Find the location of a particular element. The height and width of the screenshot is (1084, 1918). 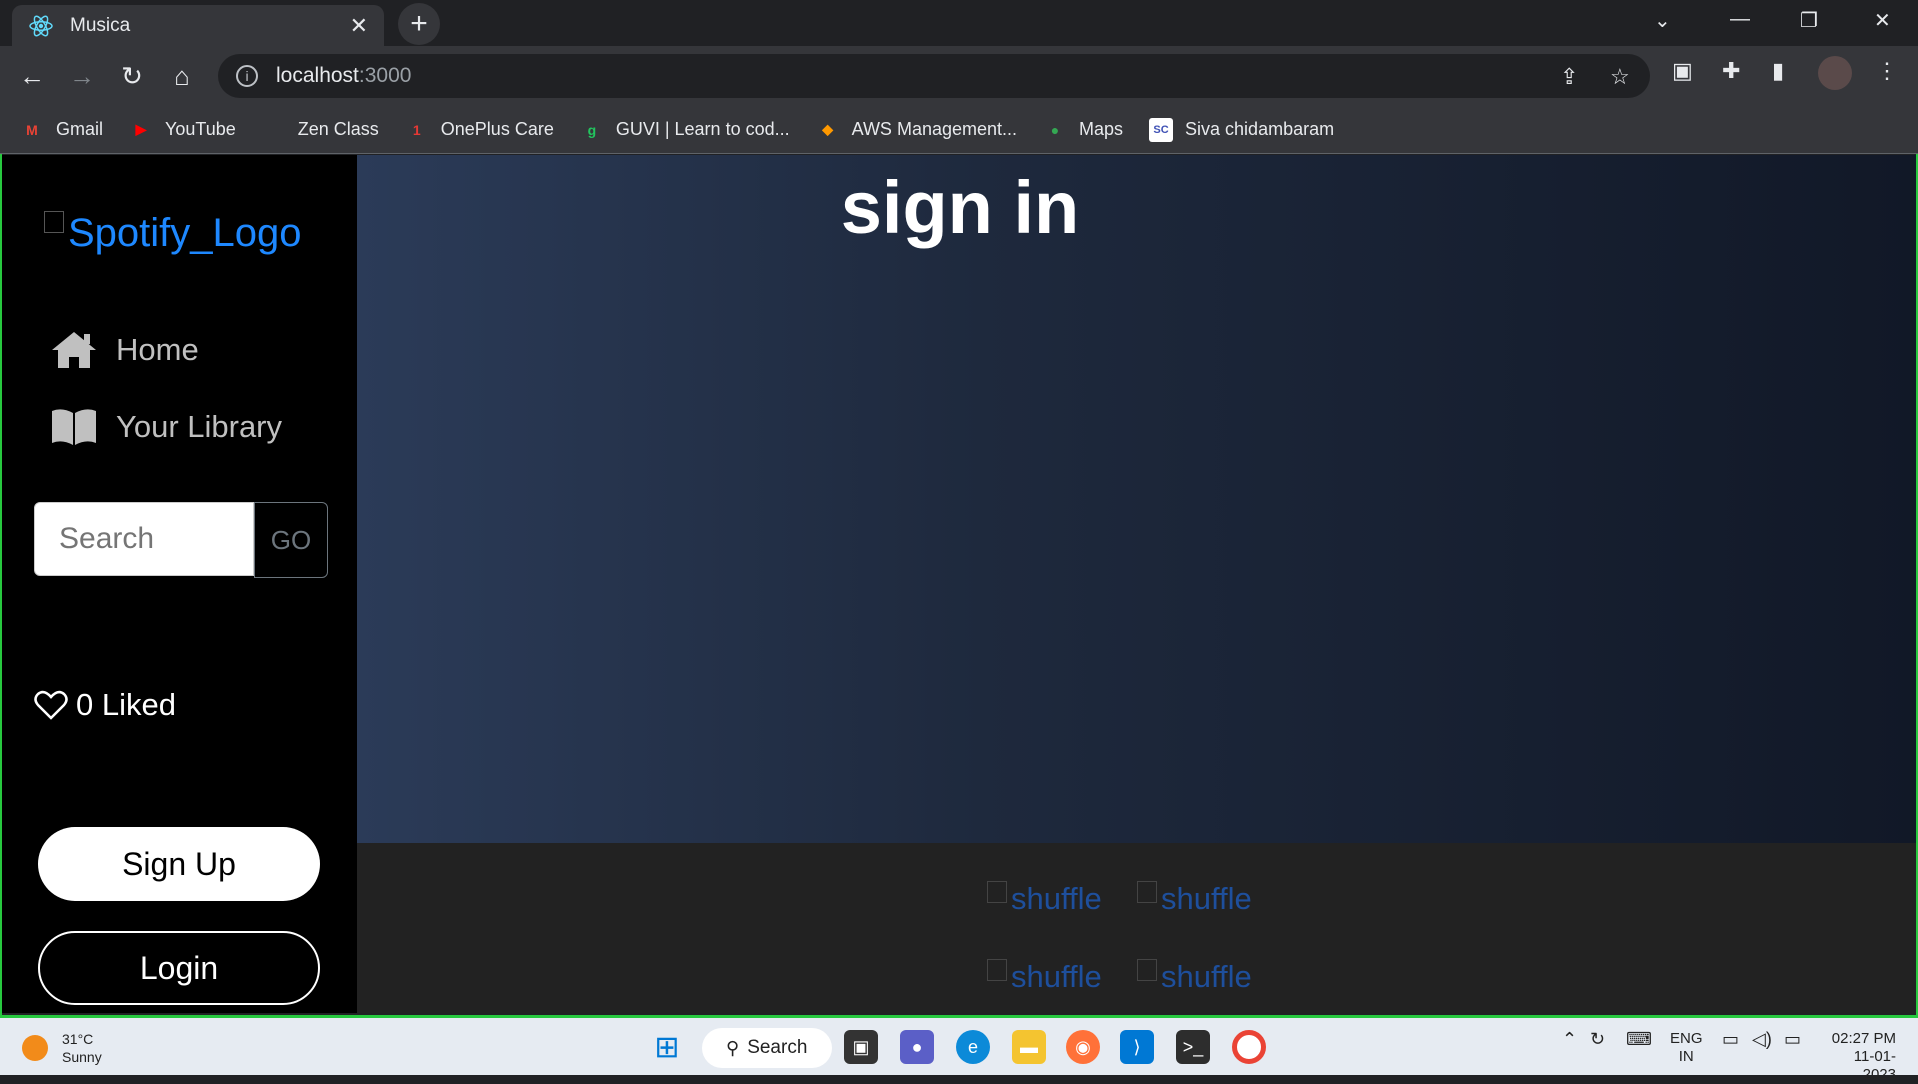

home-icon is located at coordinates (75, 350).